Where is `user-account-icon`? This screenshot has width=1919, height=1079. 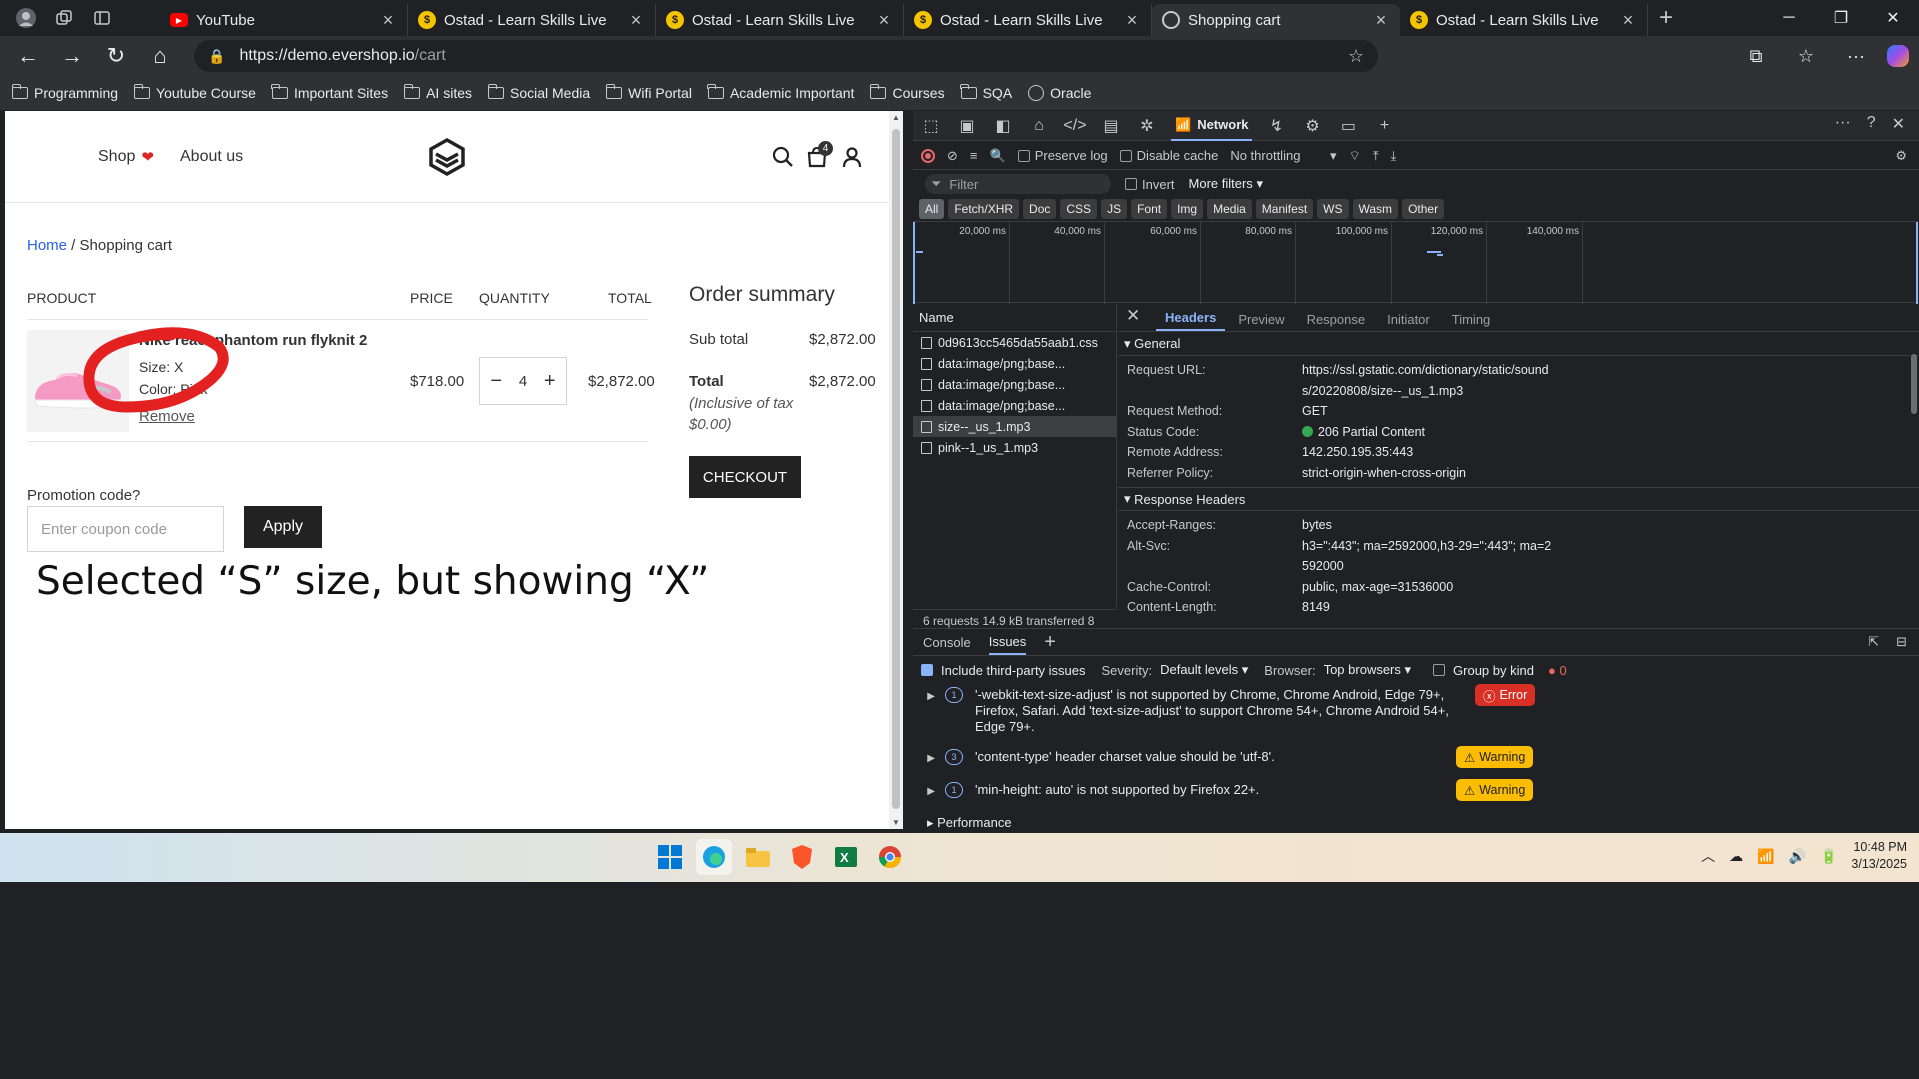
user-account-icon is located at coordinates (852, 157).